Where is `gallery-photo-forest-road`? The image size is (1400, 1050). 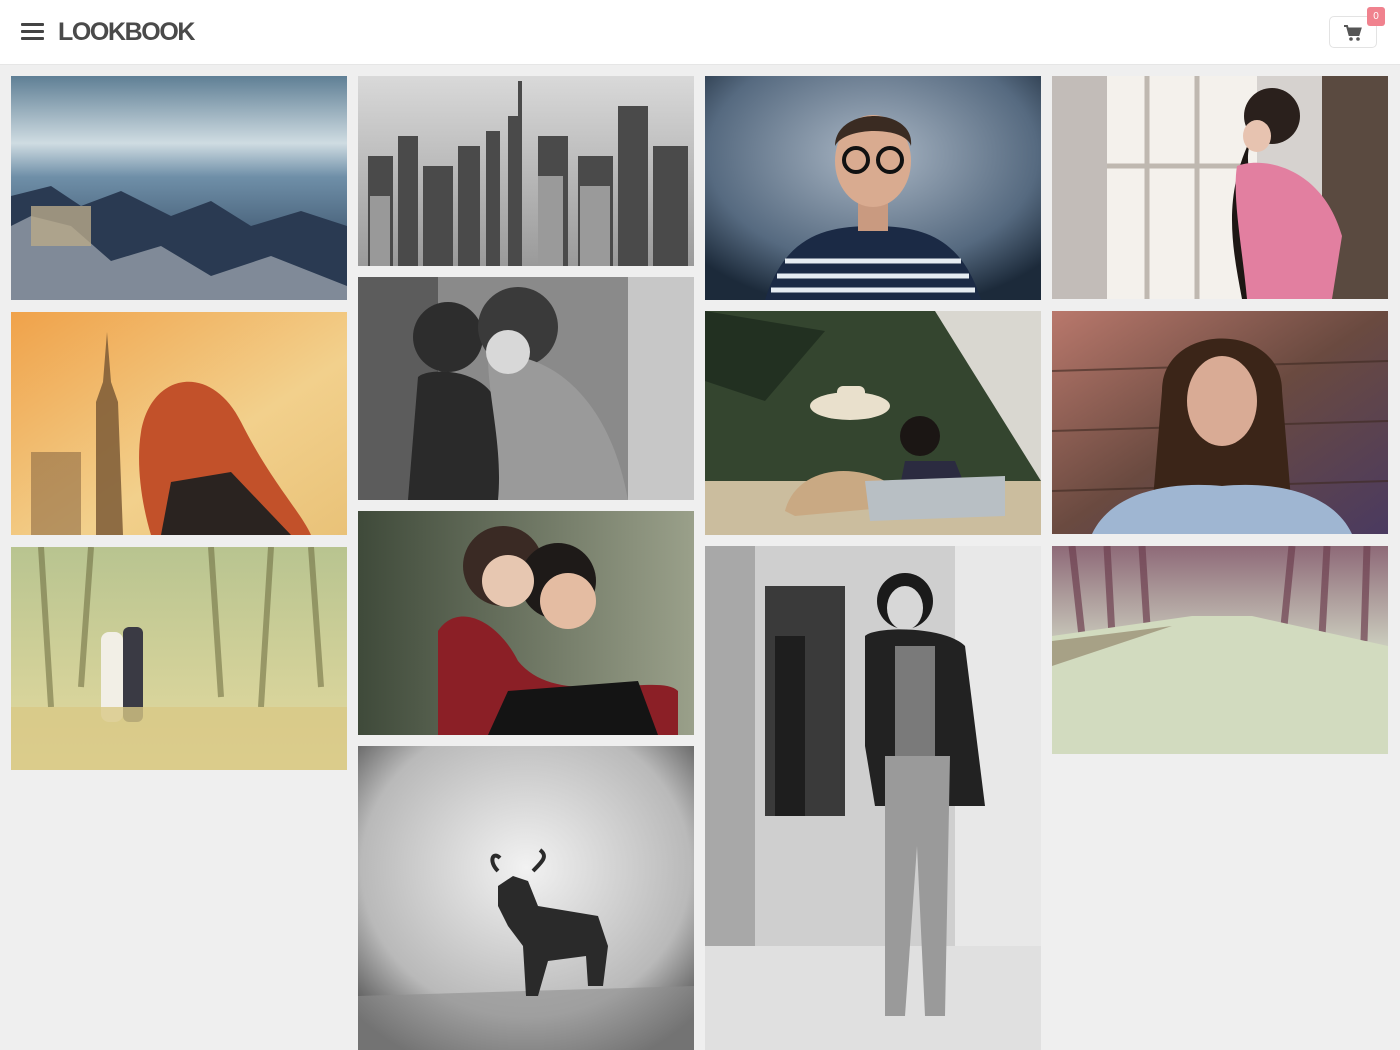
gallery-photo-forest-road is located at coordinates (1220, 650).